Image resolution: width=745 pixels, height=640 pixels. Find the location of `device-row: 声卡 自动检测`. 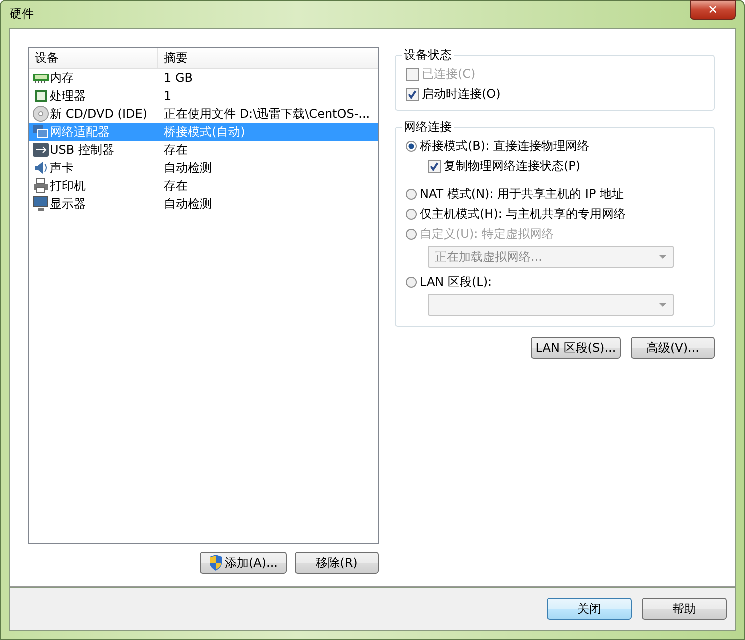

device-row: 声卡 自动检测 is located at coordinates (203, 168).